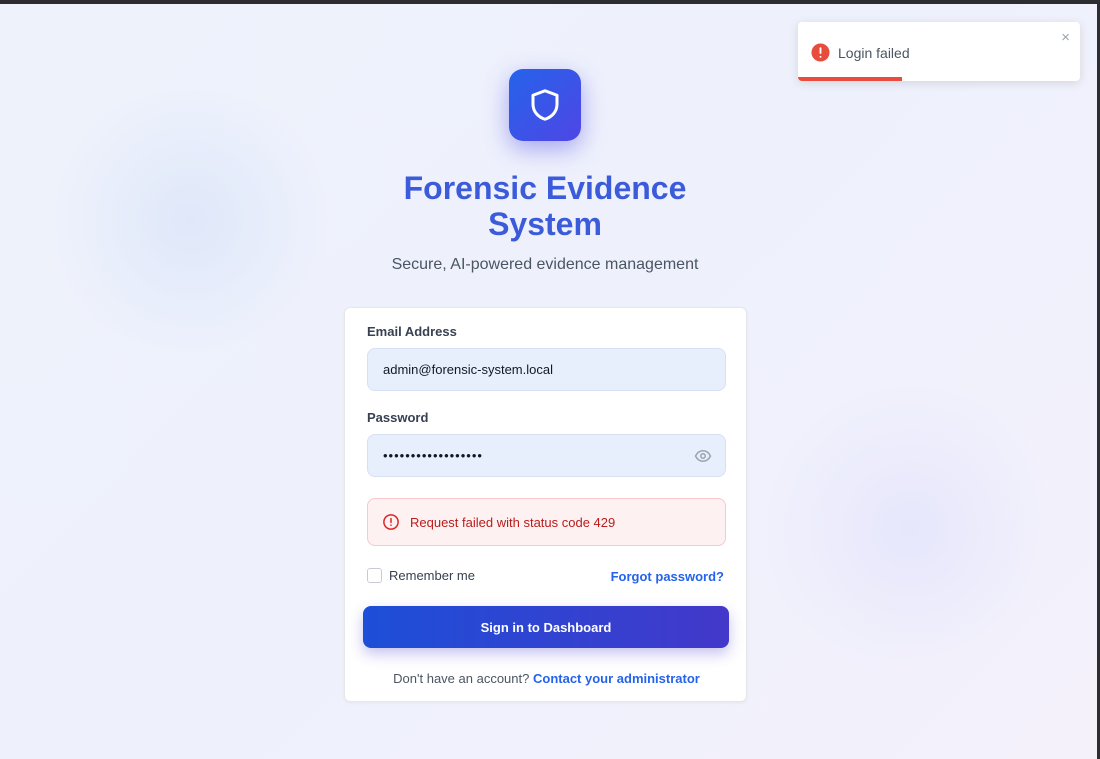 The height and width of the screenshot is (759, 1100). Describe the element at coordinates (398, 417) in the screenshot. I see `password-label: Password` at that location.